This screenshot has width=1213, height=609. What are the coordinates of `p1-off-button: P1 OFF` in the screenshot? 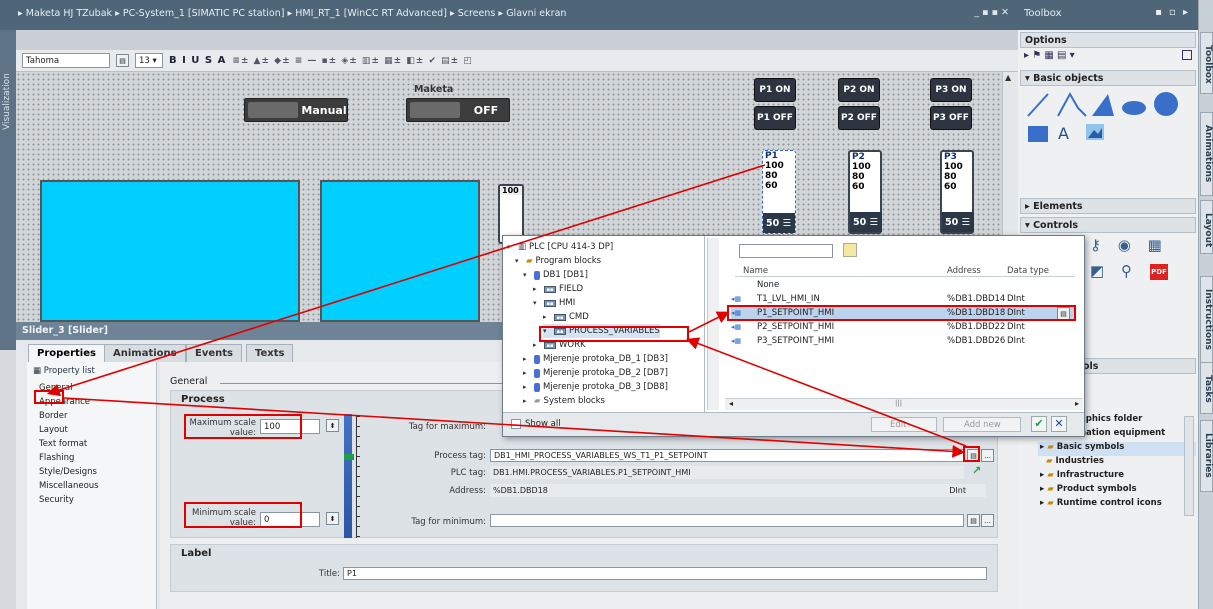 It's located at (775, 118).